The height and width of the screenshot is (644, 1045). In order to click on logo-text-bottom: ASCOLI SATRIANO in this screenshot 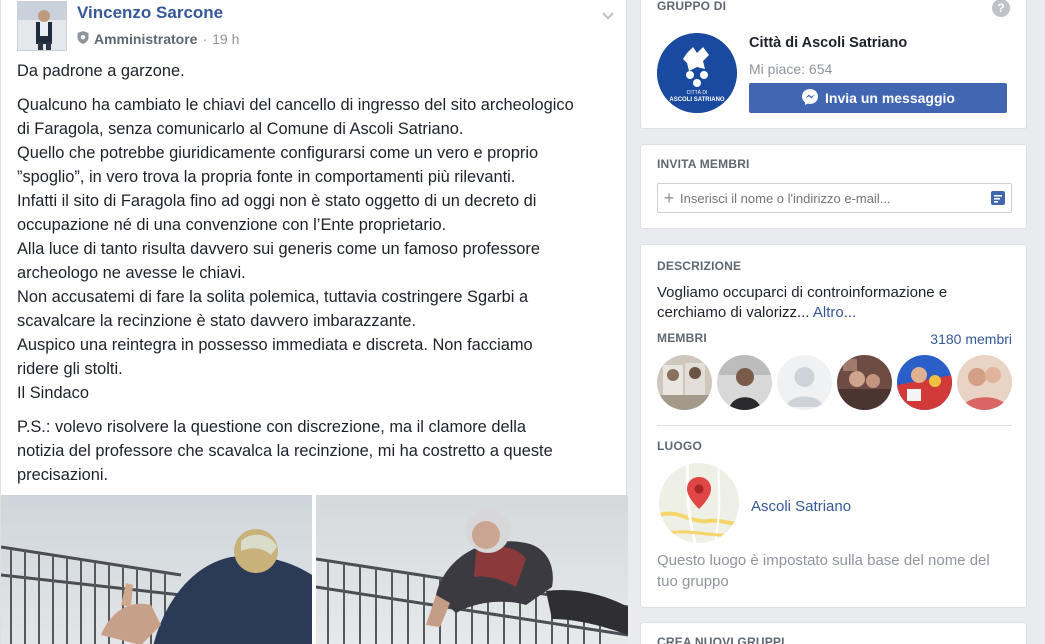, I will do `click(697, 100)`.